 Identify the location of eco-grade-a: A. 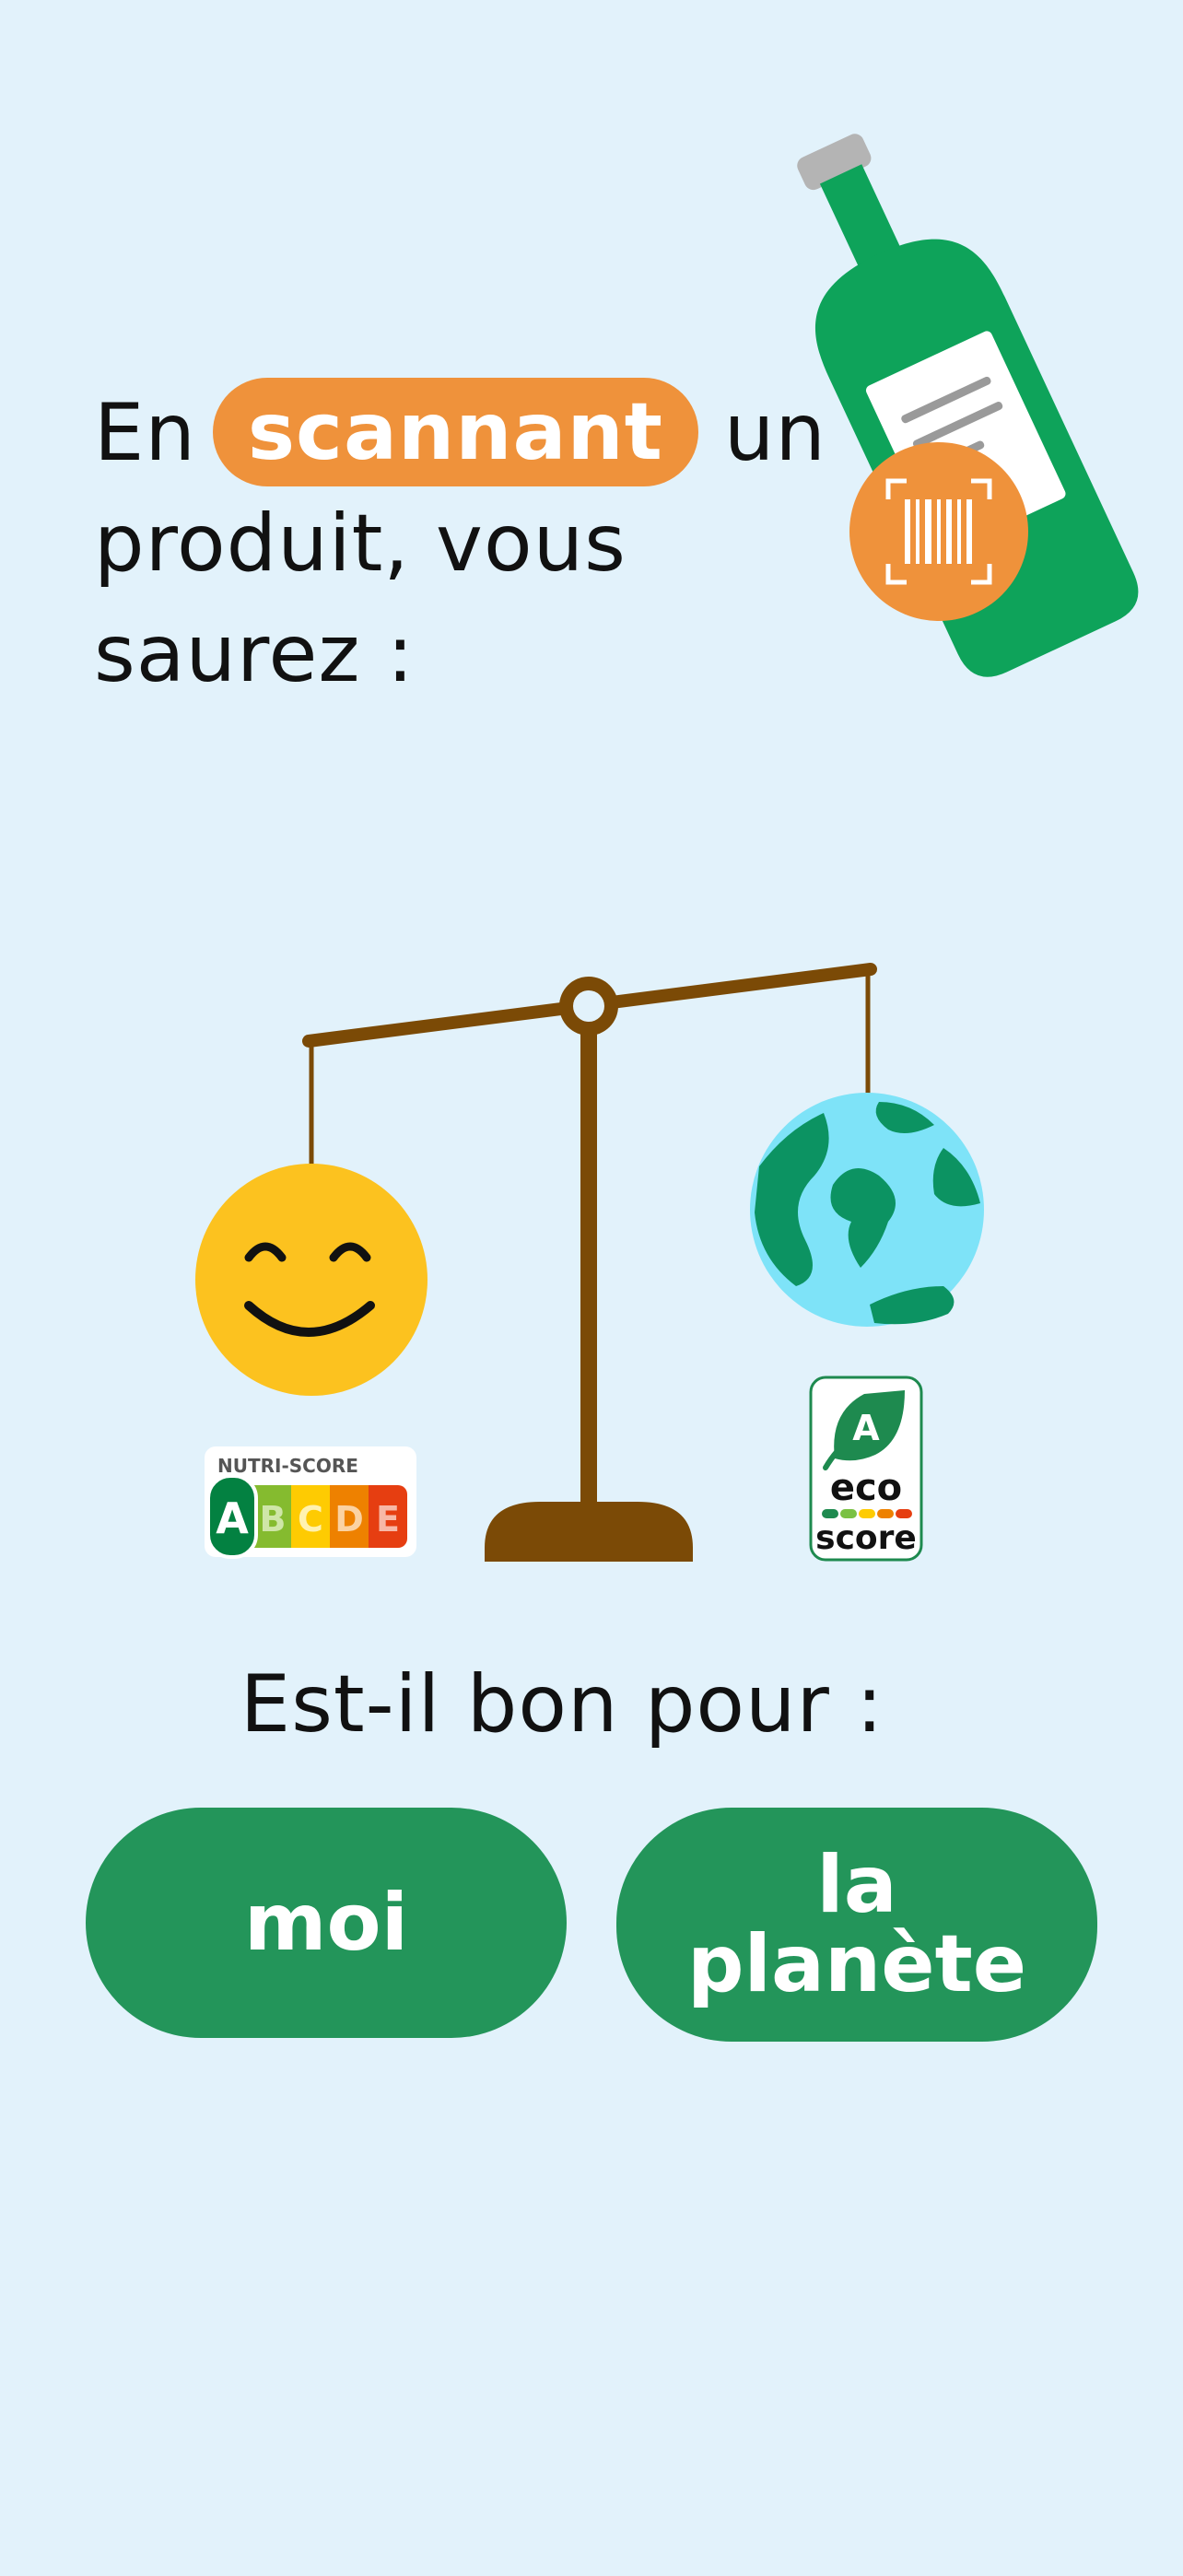
(866, 1428).